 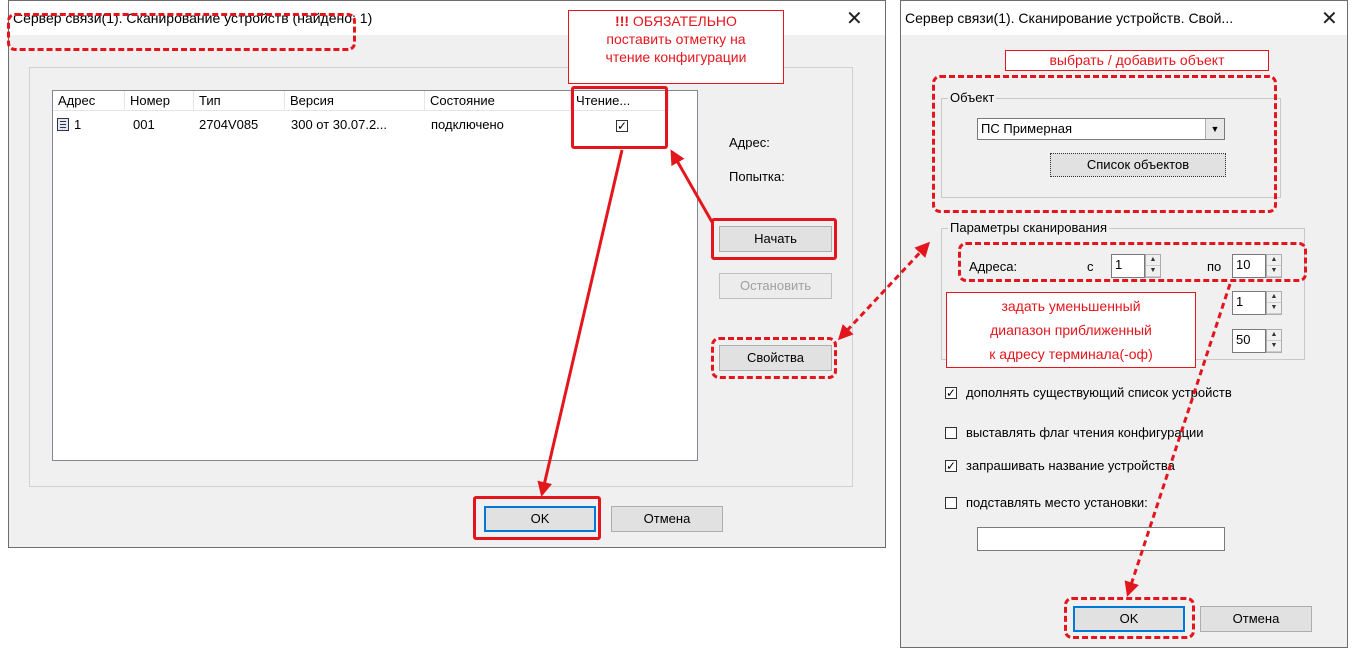 What do you see at coordinates (692, 186) in the screenshot?
I see `arrow-start-to-read` at bounding box center [692, 186].